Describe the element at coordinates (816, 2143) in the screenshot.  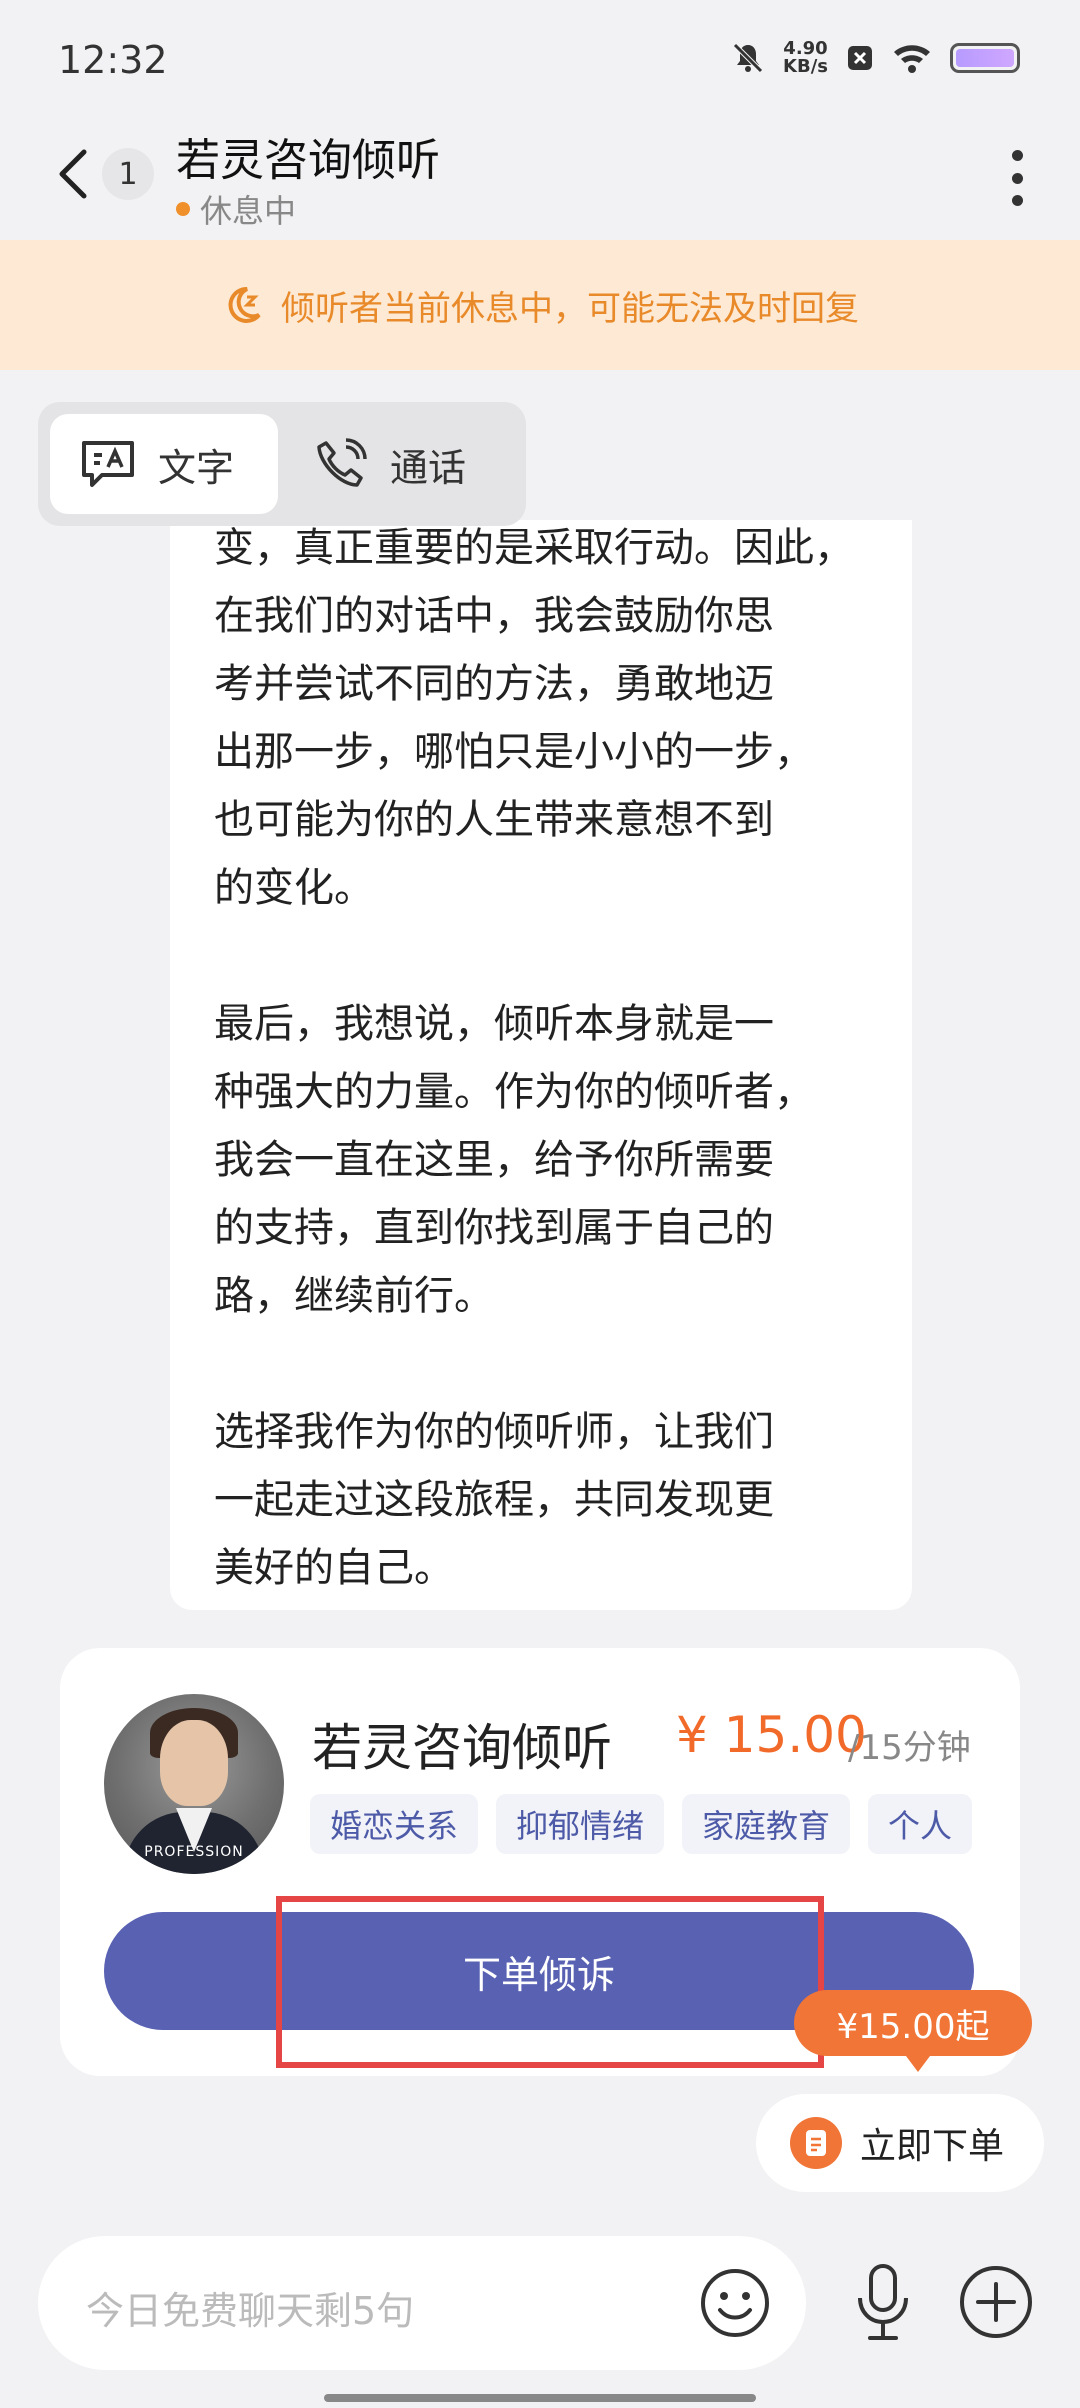
I see `document-icon` at that location.